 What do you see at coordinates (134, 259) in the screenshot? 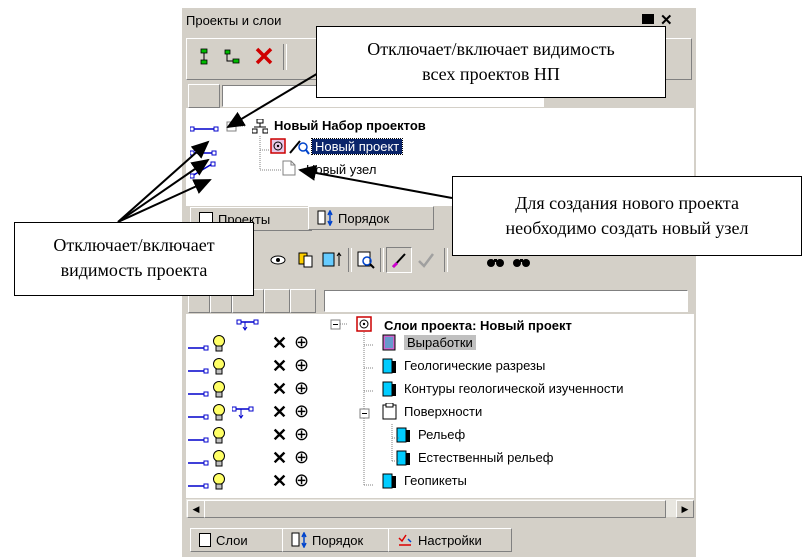
I see `callout-project-visibility: Отключает/включает видимость проекта` at bounding box center [134, 259].